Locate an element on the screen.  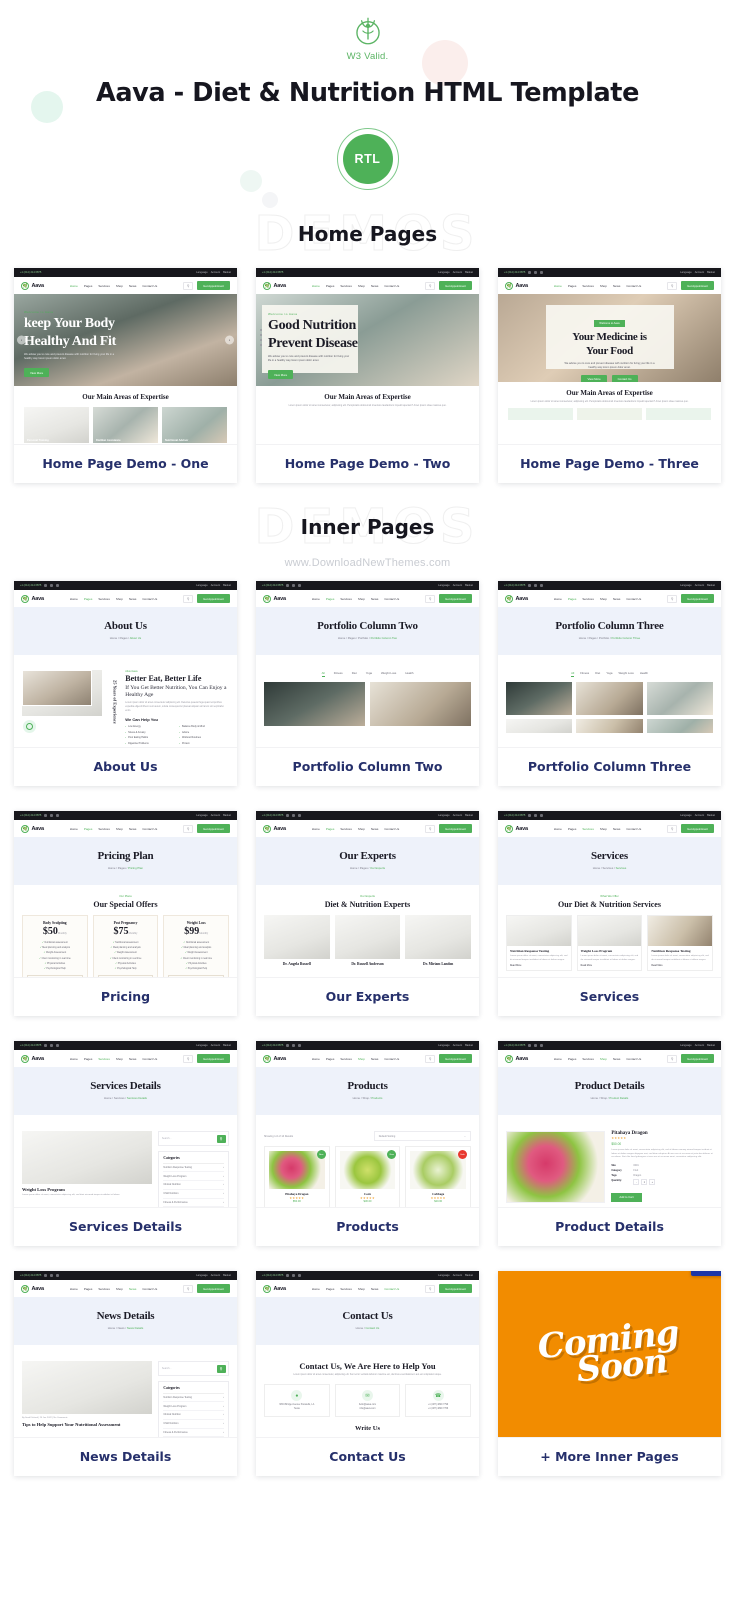
filter-weight-loss: Weight Loss is located at coordinates (625, 674).